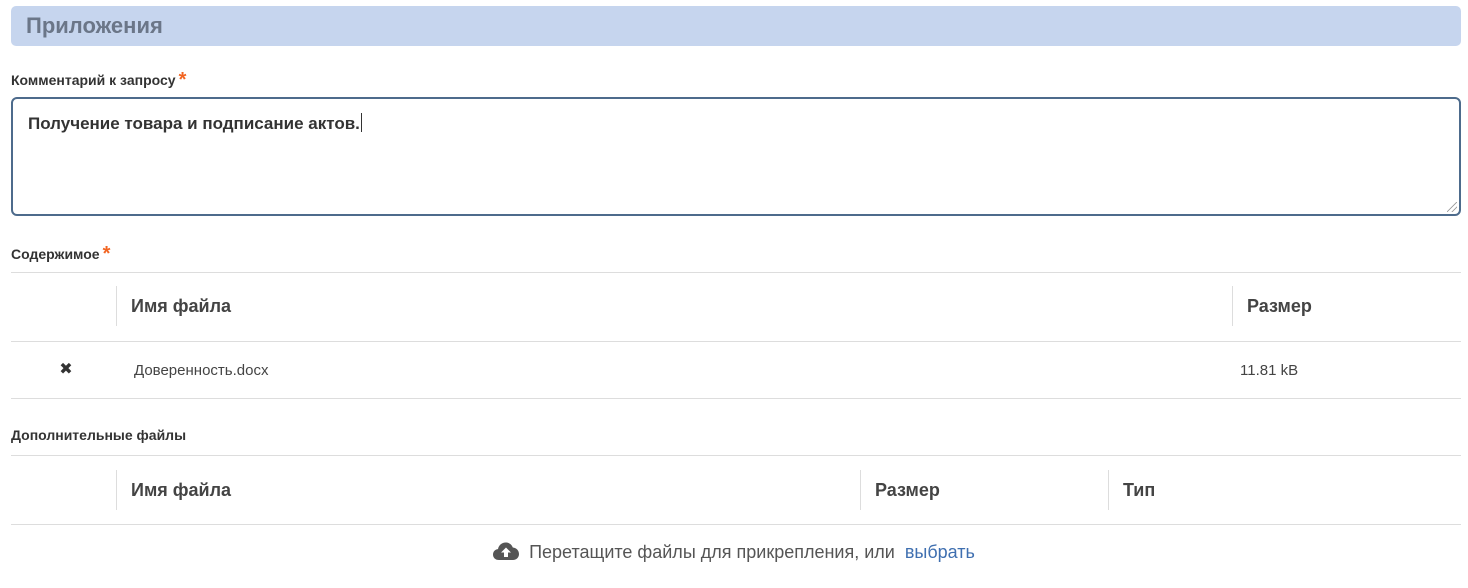 Image resolution: width=1468 pixels, height=588 pixels. I want to click on select-files-link: выбрать, so click(940, 552).